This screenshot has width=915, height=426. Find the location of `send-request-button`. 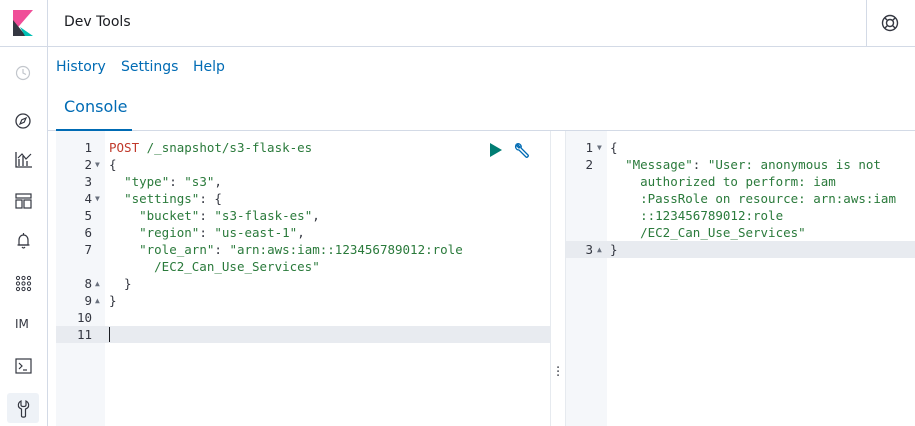

send-request-button is located at coordinates (496, 151).